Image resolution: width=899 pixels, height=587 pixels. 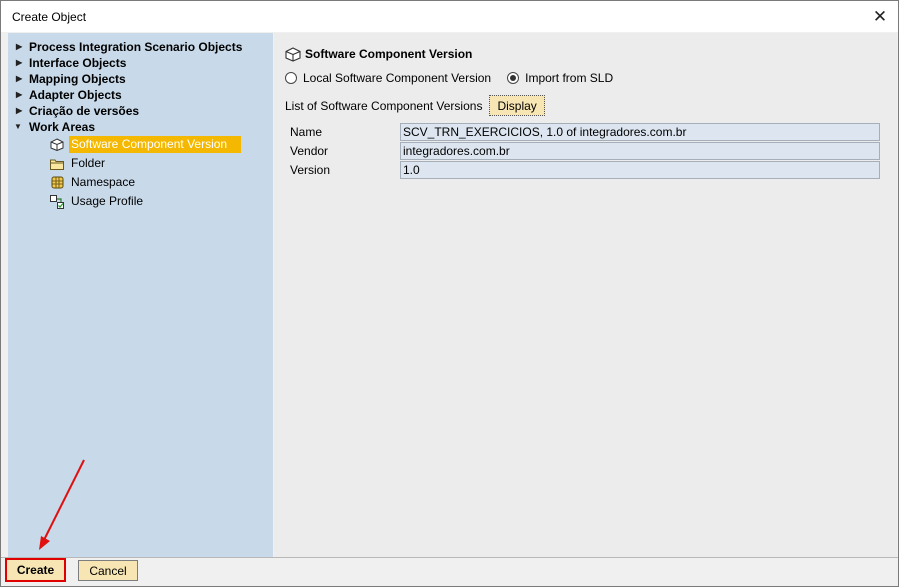 What do you see at coordinates (569, 78) in the screenshot?
I see `import-sld-label: Import from SLD` at bounding box center [569, 78].